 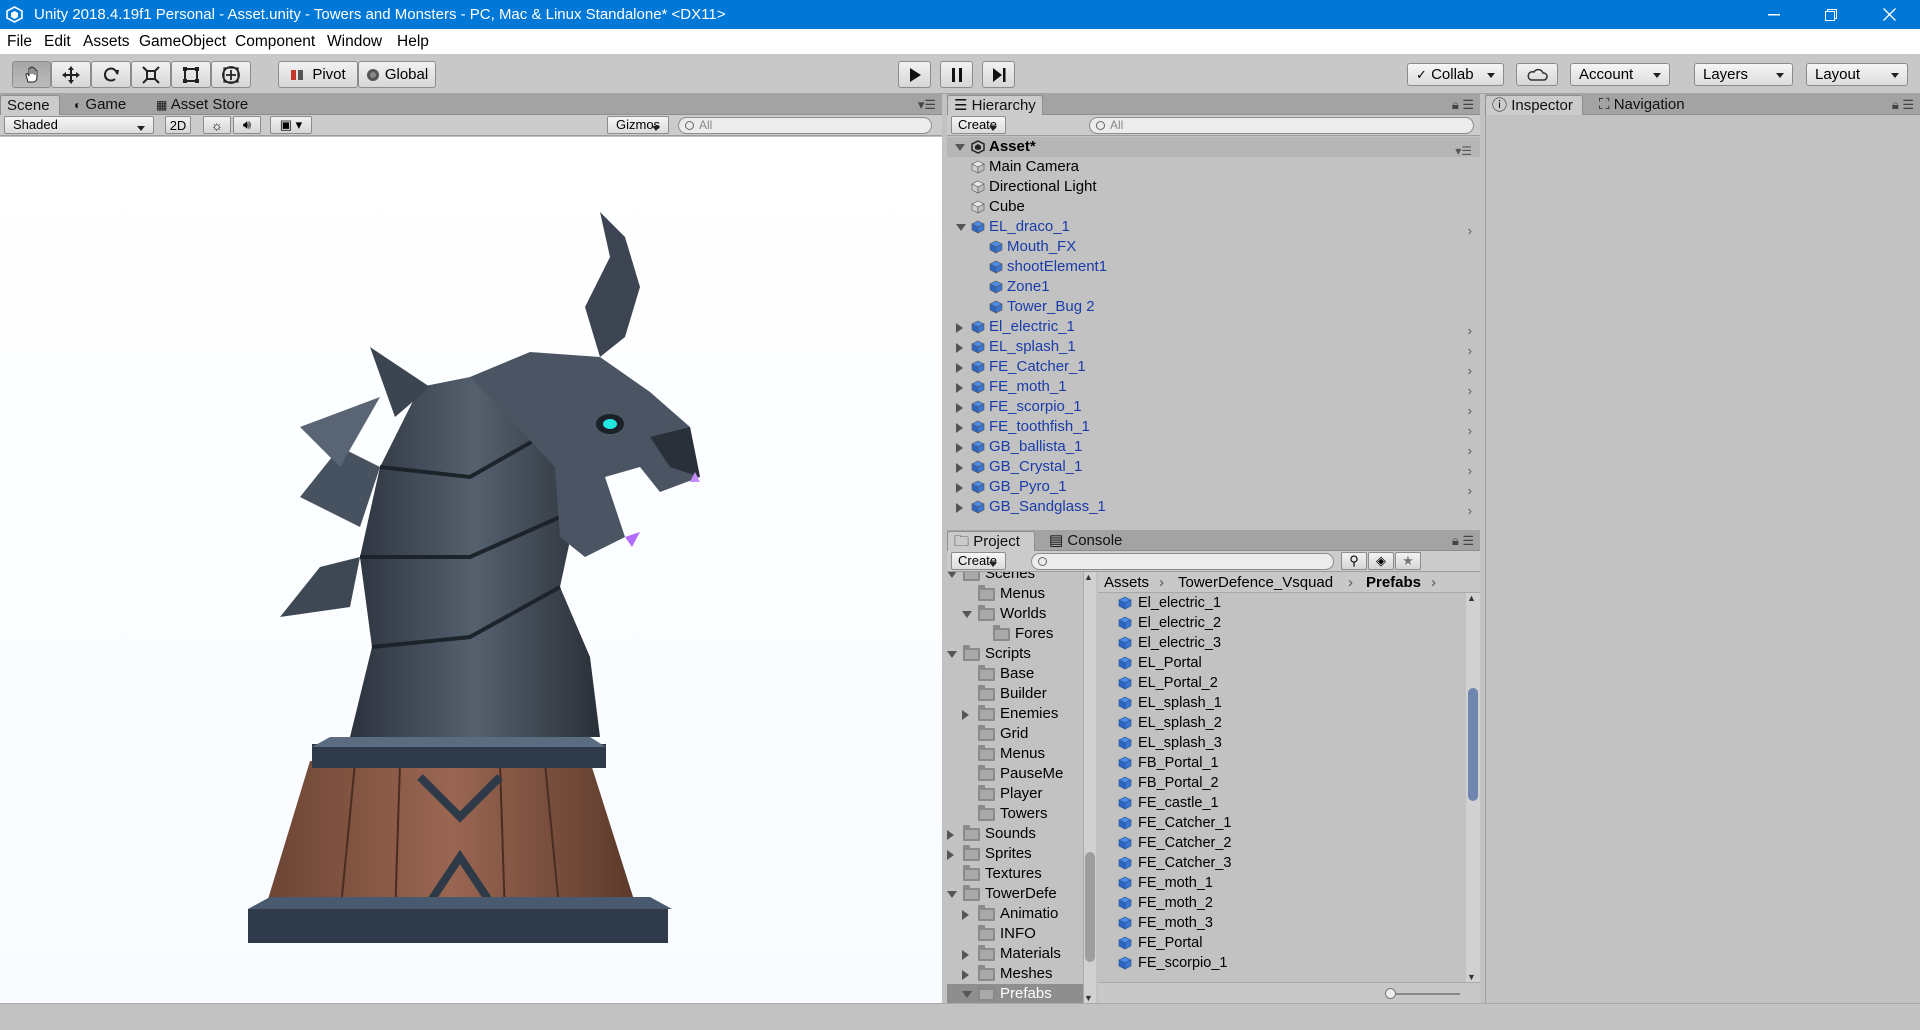 What do you see at coordinates (995, 105) in the screenshot?
I see `tab-hierarchy: ☰ Hierarchy` at bounding box center [995, 105].